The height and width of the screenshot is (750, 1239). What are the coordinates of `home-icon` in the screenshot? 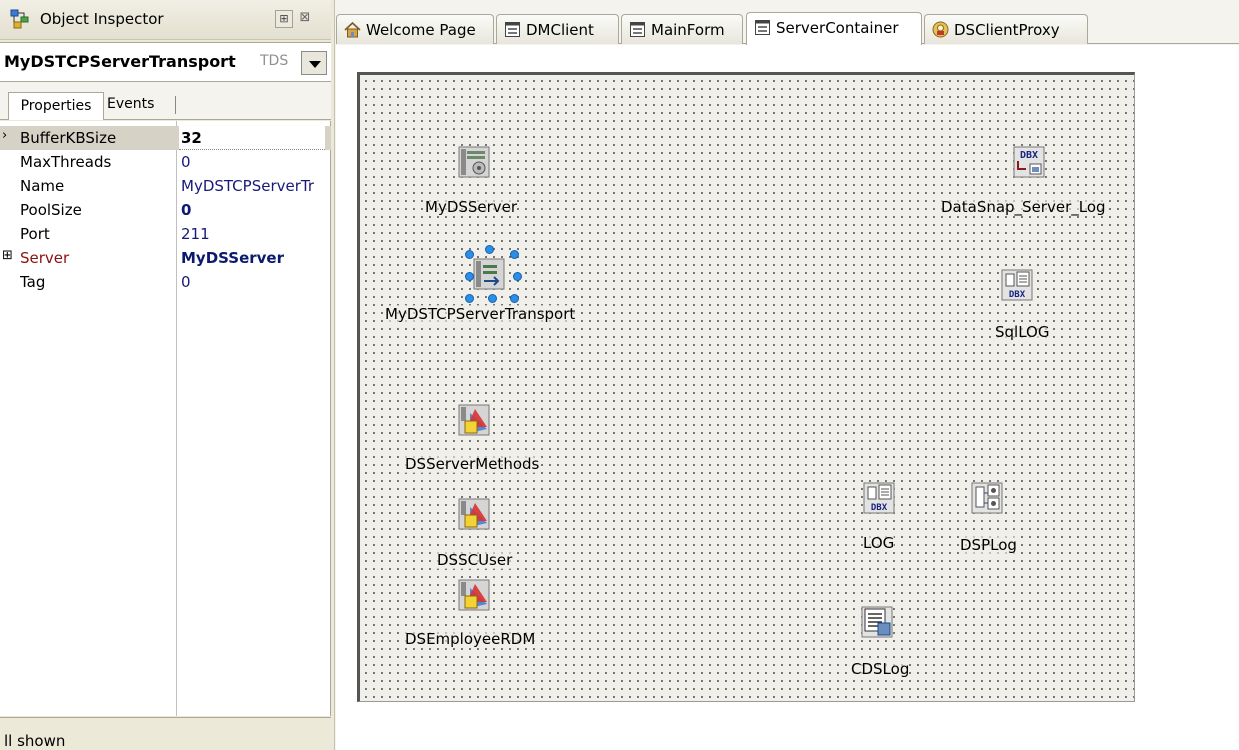 It's located at (352, 29).